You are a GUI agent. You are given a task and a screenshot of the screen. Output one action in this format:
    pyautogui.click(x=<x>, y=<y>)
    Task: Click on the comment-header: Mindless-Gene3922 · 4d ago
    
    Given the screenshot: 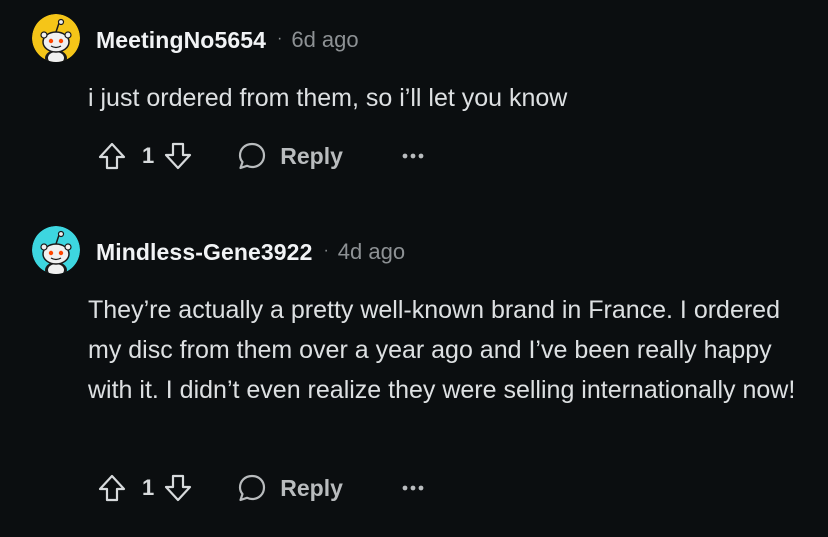 What is the action you would take?
    pyautogui.click(x=250, y=252)
    